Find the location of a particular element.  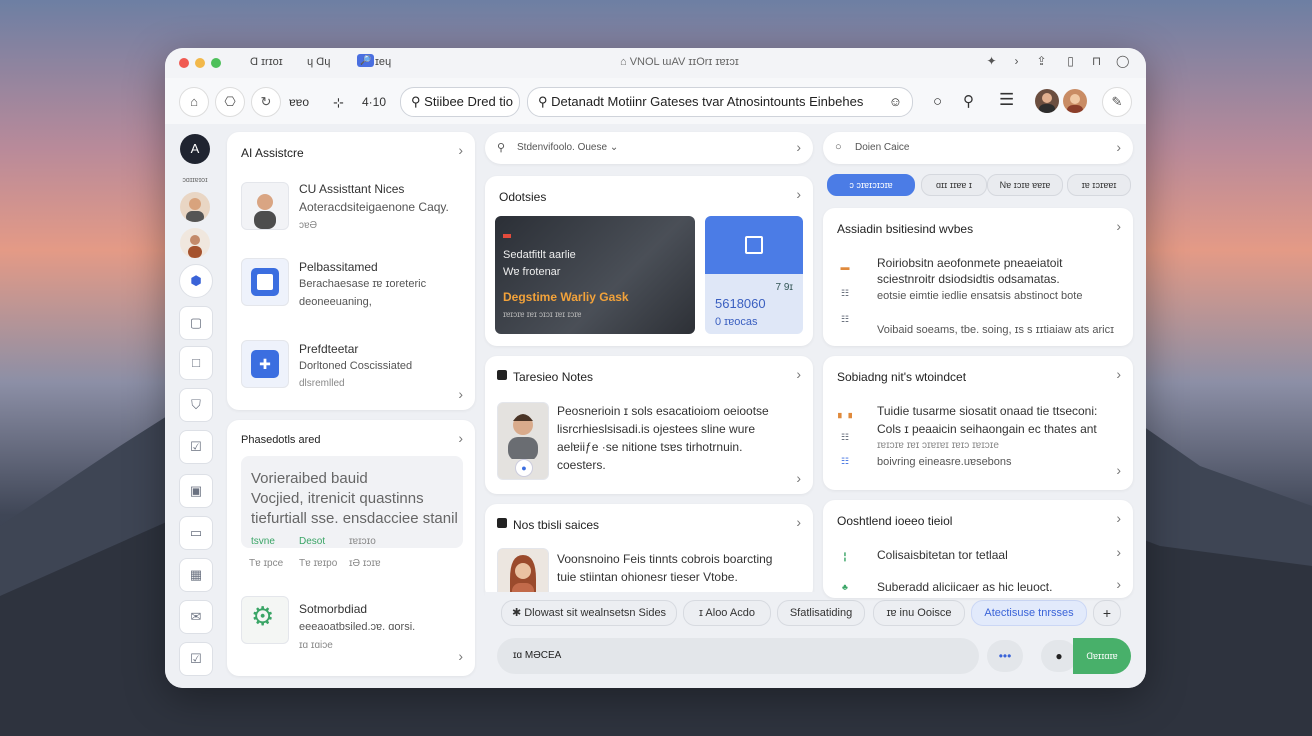

home-icon: ⌂ is located at coordinates (194, 102).